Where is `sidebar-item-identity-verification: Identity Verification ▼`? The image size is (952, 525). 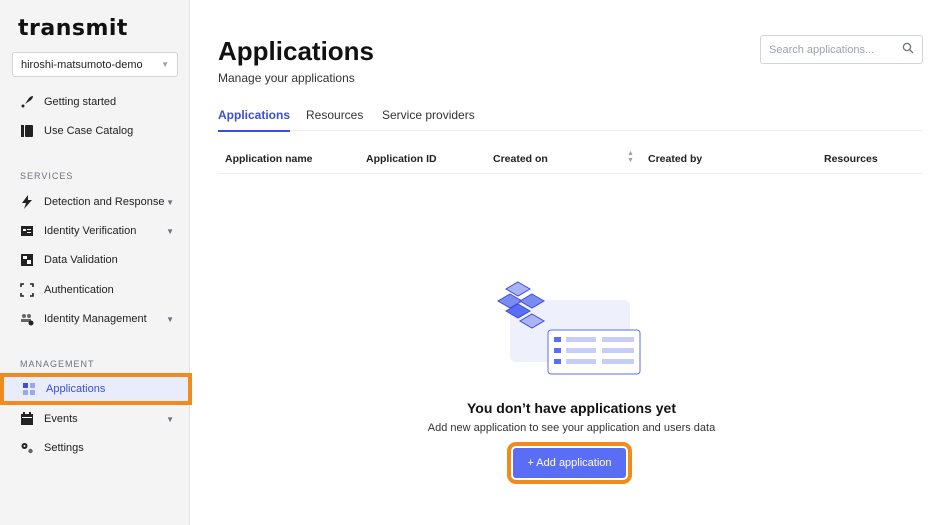 sidebar-item-identity-verification: Identity Verification ▼ is located at coordinates (95, 231).